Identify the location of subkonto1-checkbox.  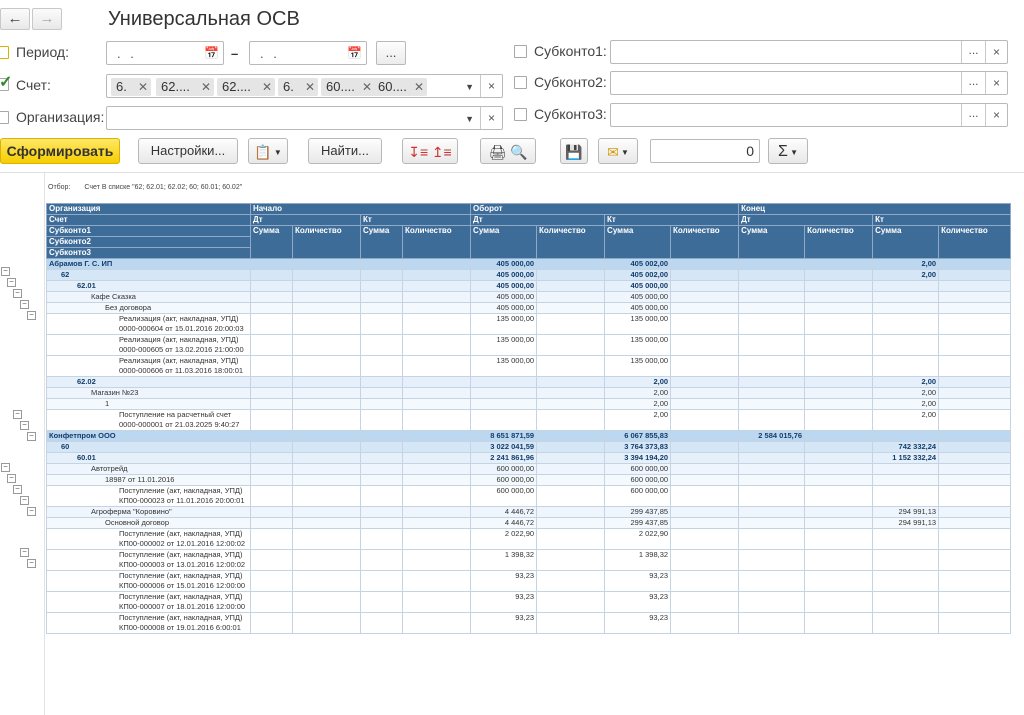
(520, 51).